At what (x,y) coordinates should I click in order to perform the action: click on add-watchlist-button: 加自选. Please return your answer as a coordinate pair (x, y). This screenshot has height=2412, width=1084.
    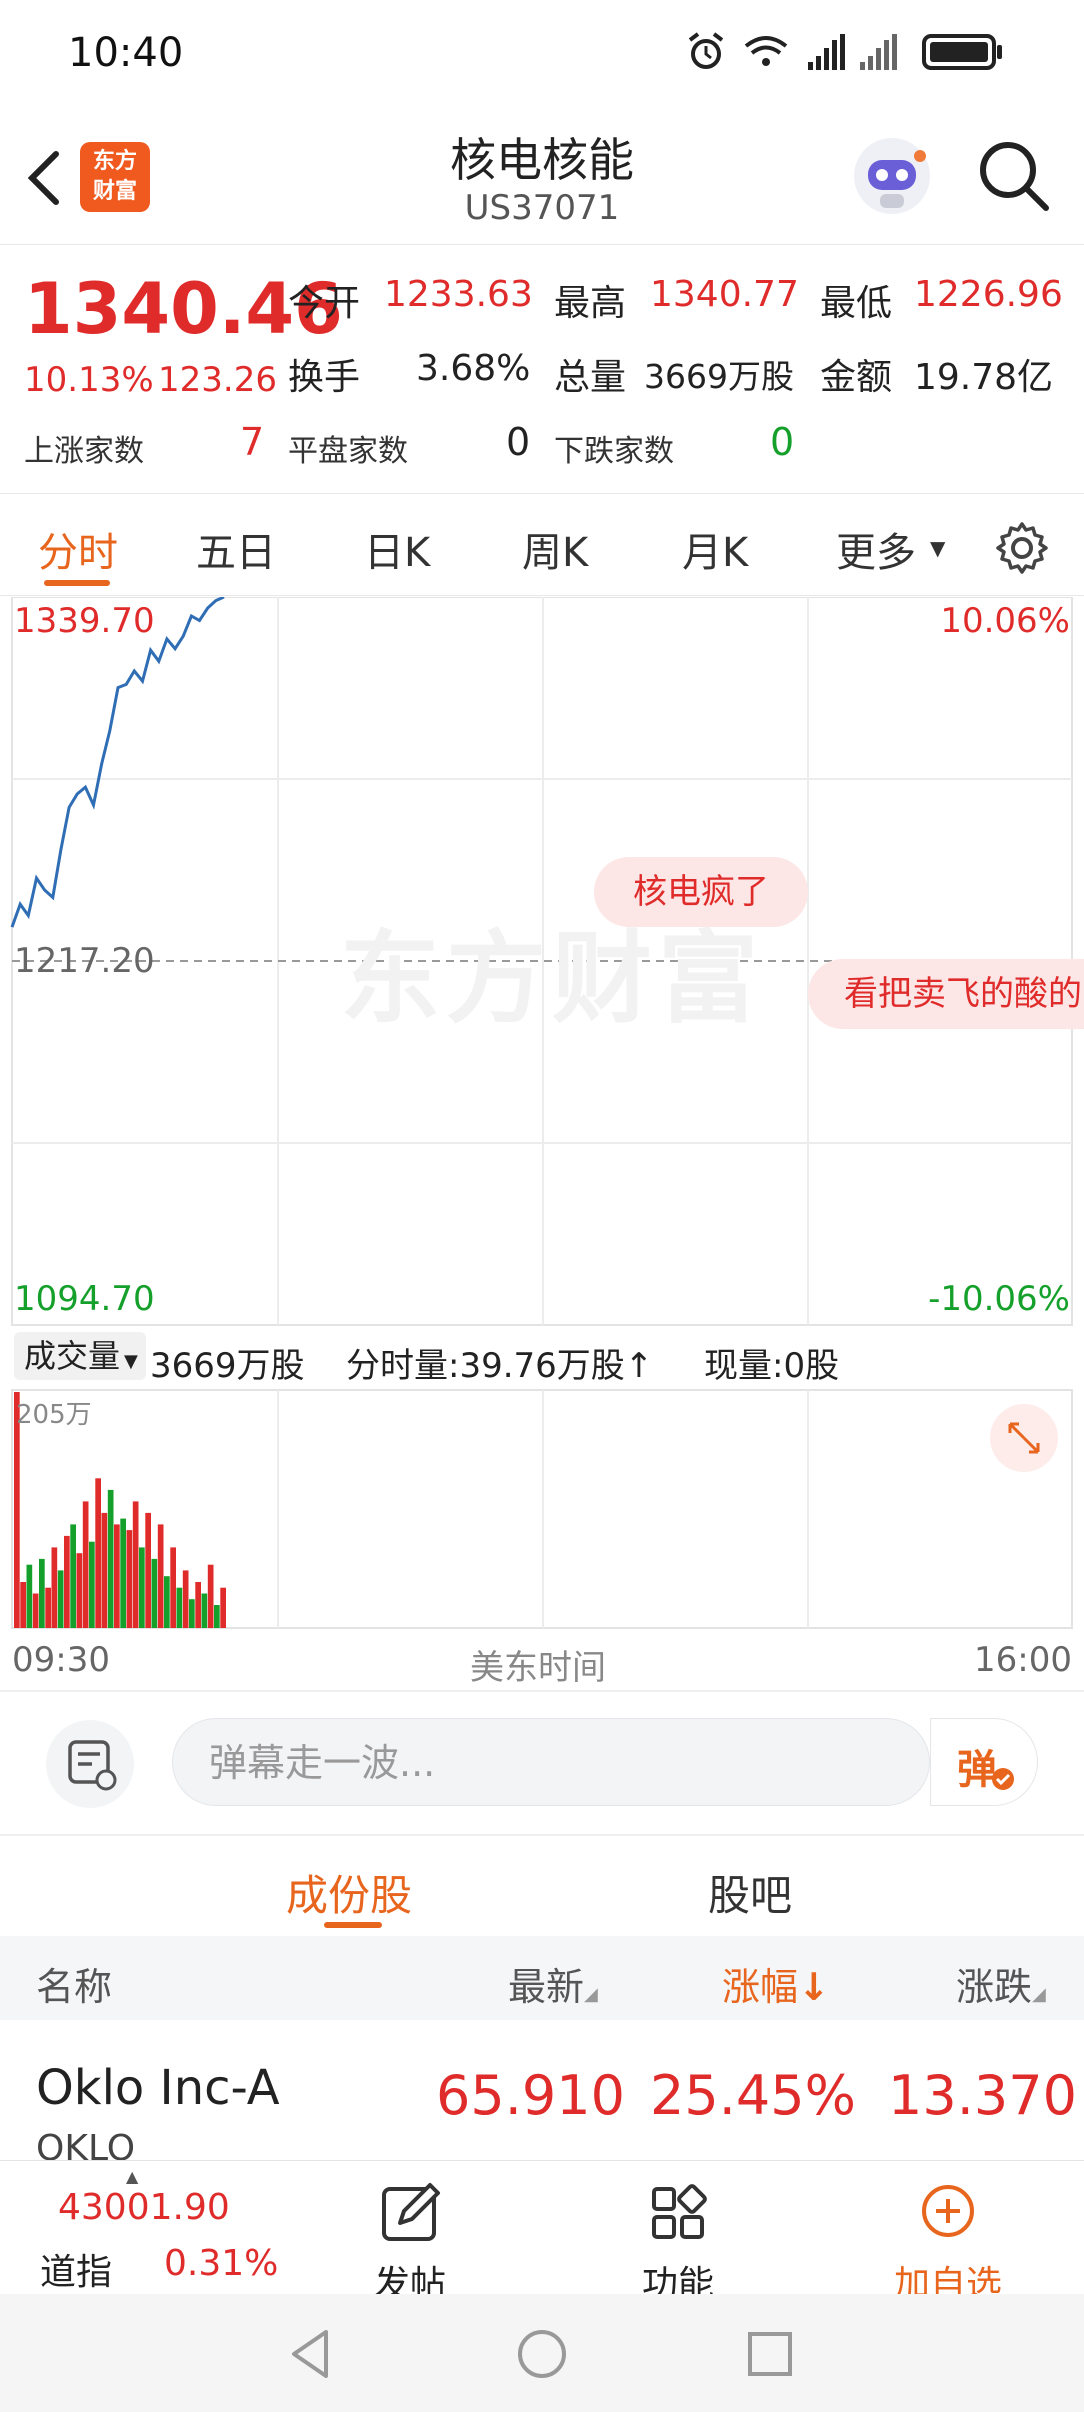
    Looking at the image, I should click on (948, 2238).